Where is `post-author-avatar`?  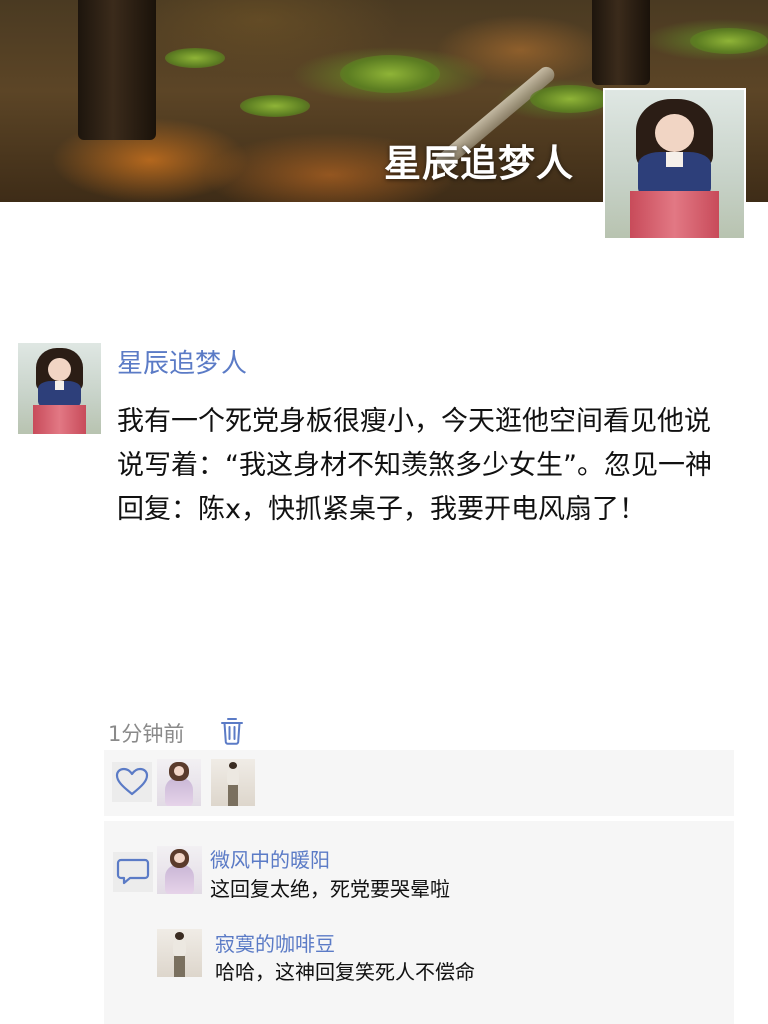
post-author-avatar is located at coordinates (59, 388).